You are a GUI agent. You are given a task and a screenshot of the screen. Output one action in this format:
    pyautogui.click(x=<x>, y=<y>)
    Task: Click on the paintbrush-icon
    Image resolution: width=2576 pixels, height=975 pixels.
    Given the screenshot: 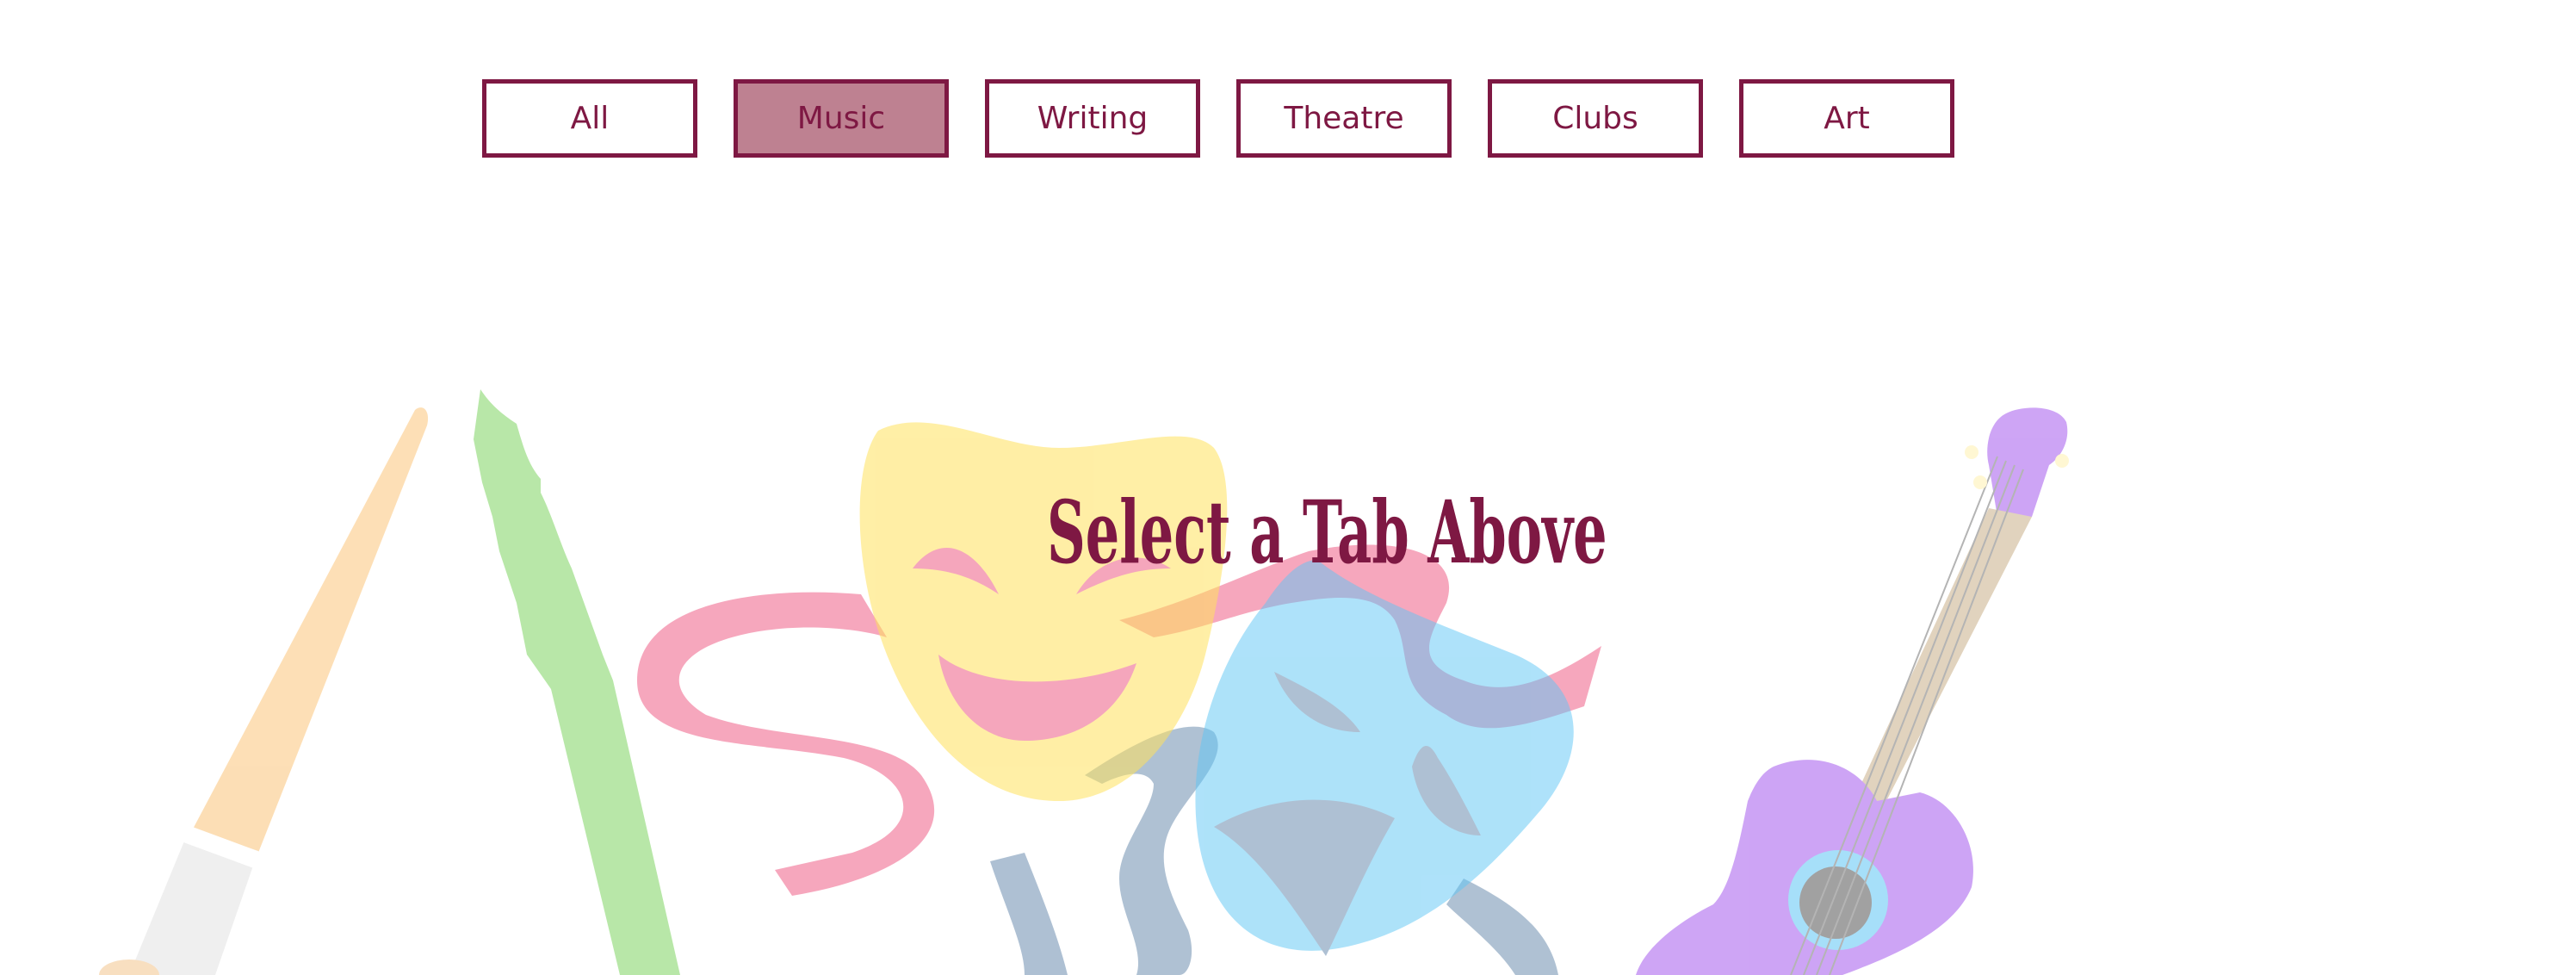 What is the action you would take?
    pyautogui.click(x=264, y=691)
    